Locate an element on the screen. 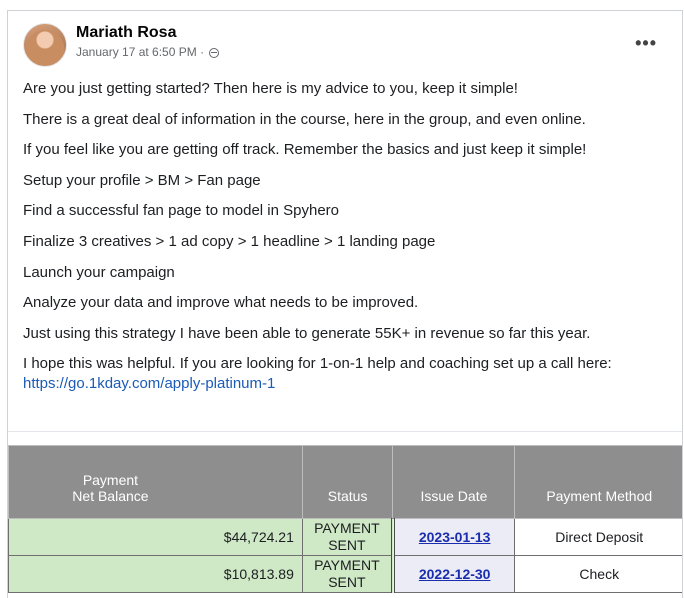 The image size is (684, 598). apply-link: https://go.1kday.com/apply-platinum-1 is located at coordinates (149, 383).